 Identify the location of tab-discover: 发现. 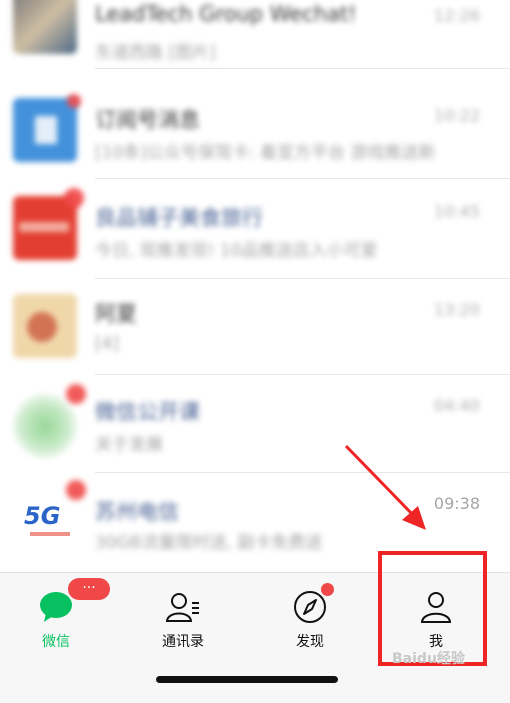
(310, 621).